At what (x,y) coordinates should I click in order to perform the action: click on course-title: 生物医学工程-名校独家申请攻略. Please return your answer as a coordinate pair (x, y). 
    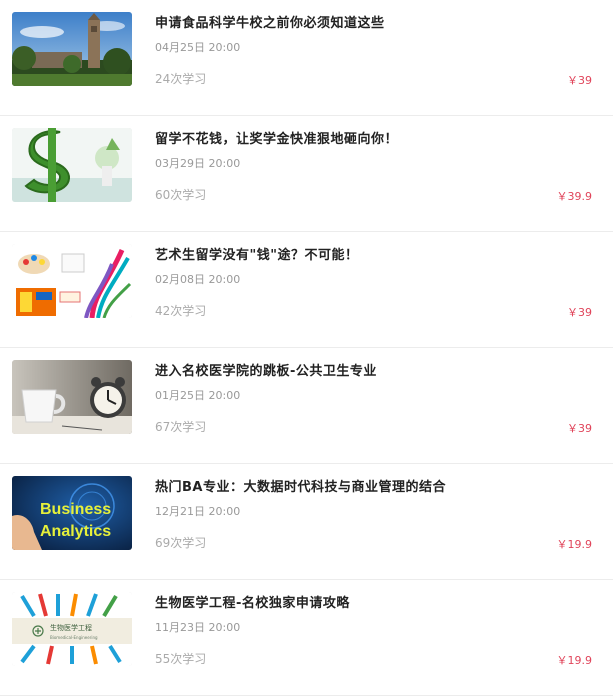
    Looking at the image, I should click on (252, 601).